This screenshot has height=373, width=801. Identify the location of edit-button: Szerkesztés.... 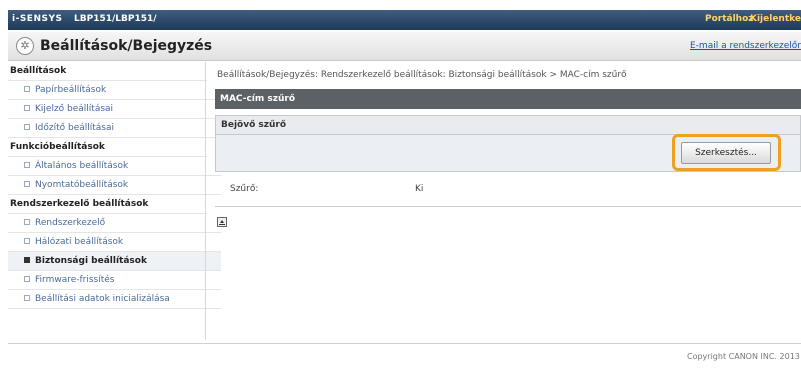
(726, 153).